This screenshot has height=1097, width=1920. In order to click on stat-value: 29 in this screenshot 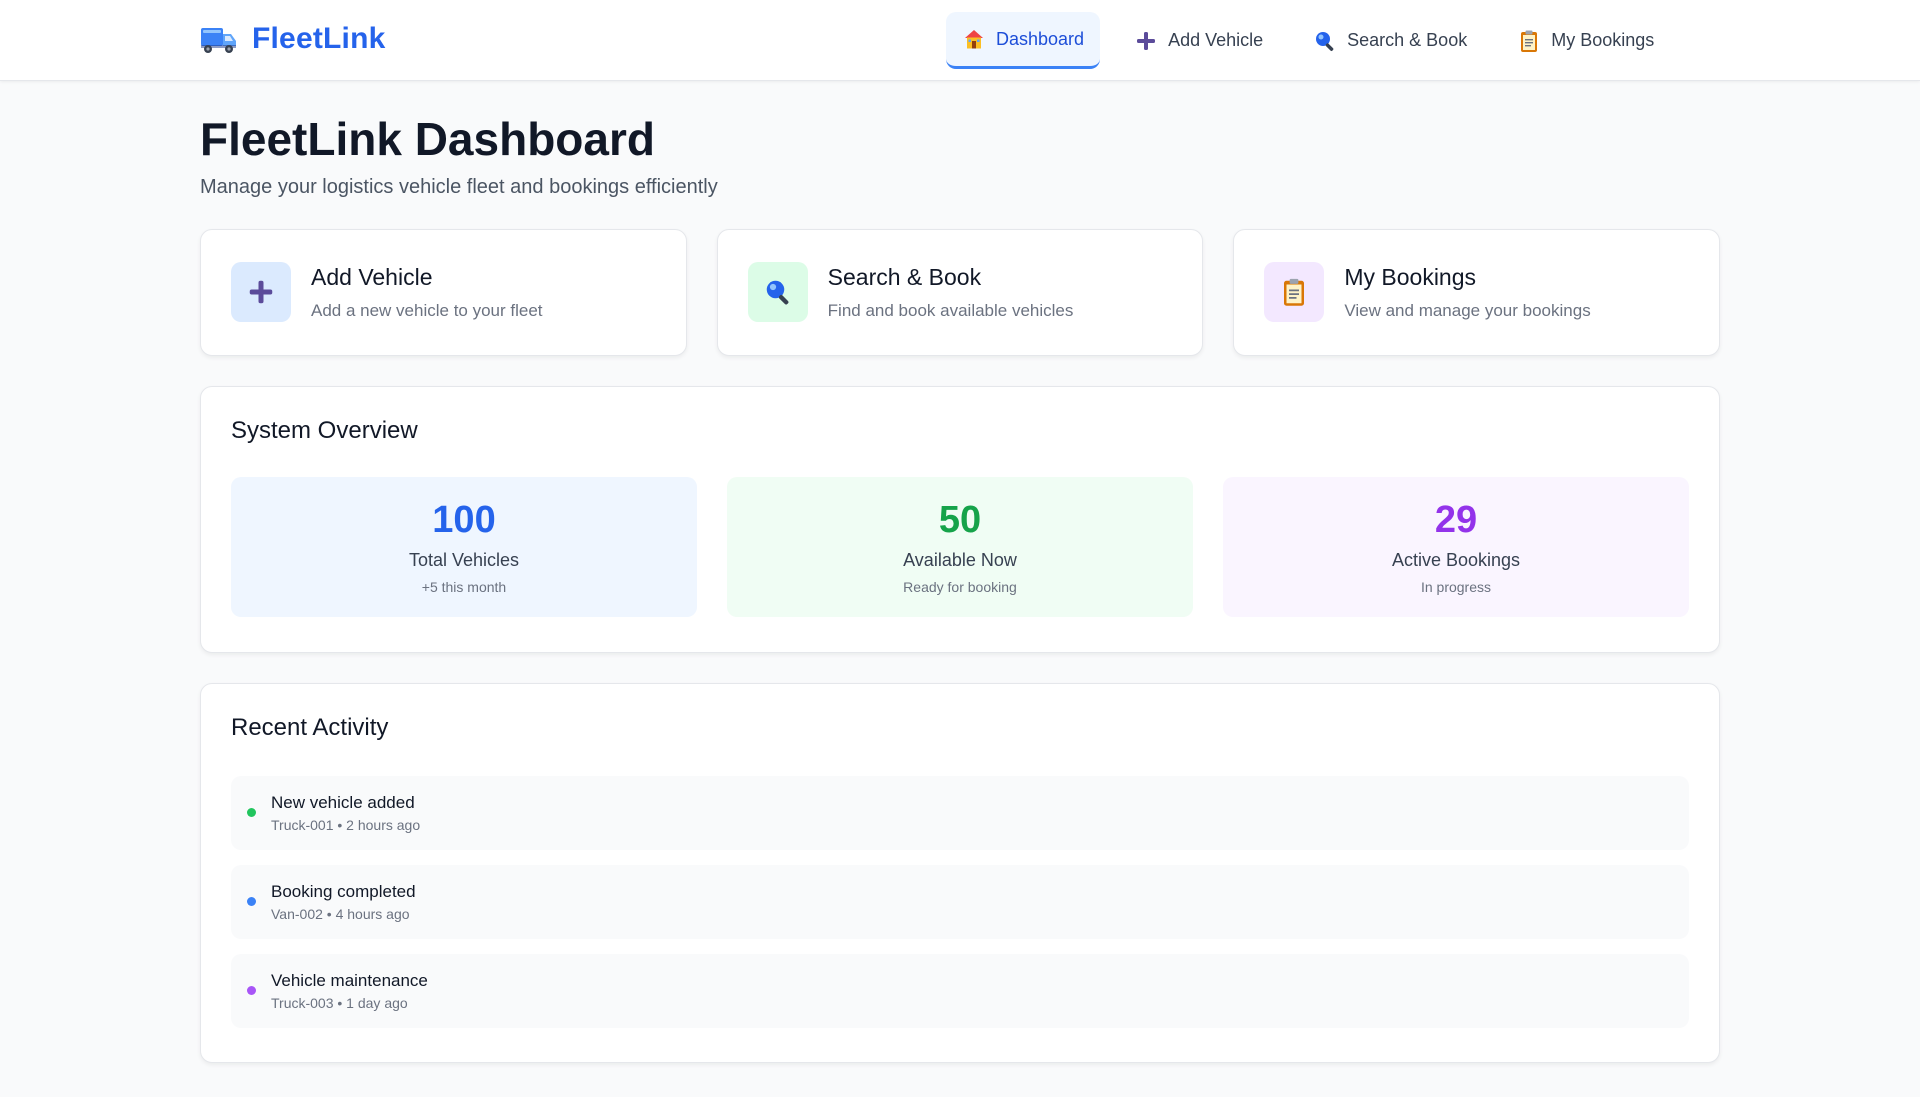, I will do `click(1456, 519)`.